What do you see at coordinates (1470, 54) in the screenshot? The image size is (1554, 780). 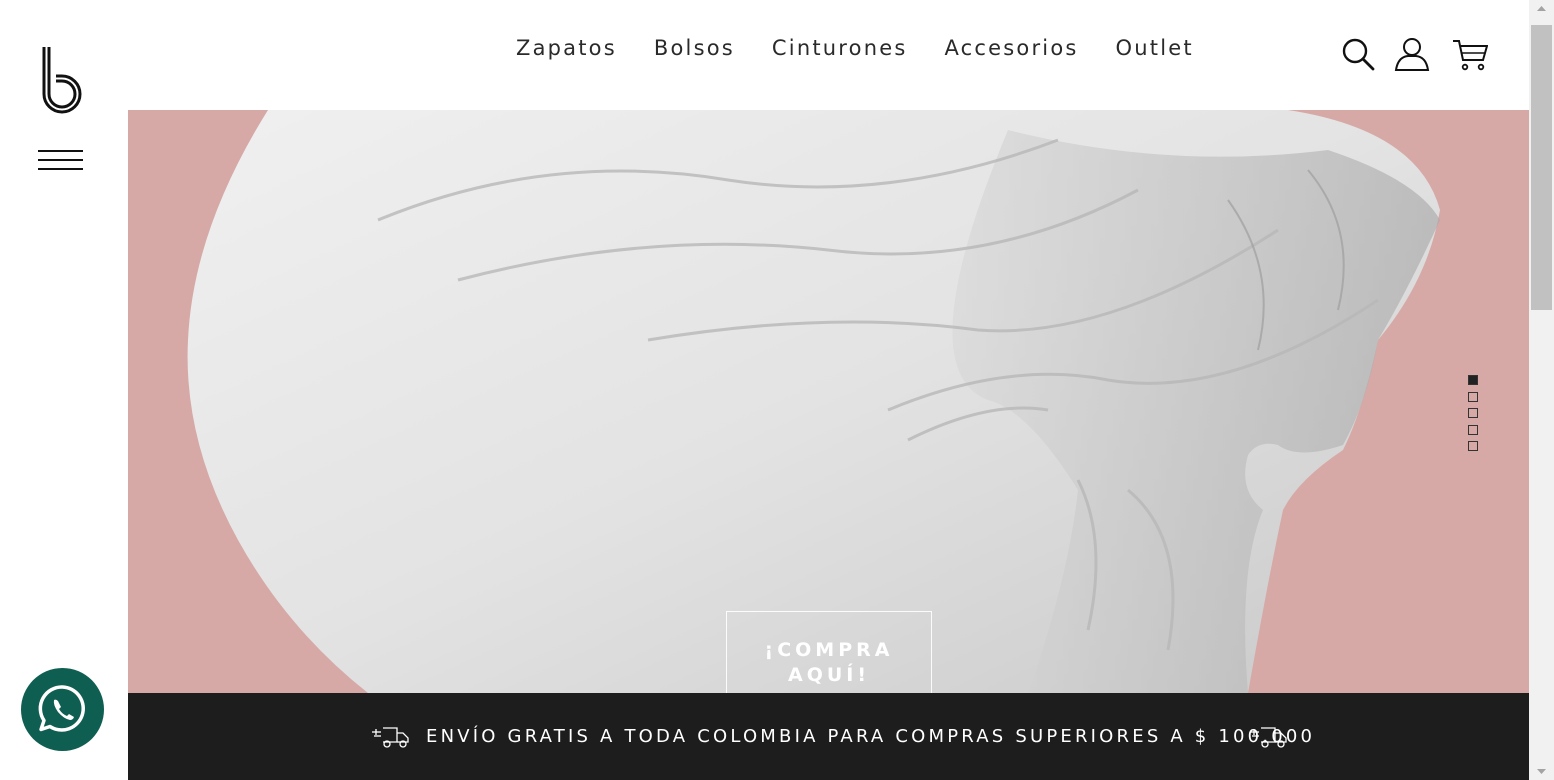 I see `cart-icon` at bounding box center [1470, 54].